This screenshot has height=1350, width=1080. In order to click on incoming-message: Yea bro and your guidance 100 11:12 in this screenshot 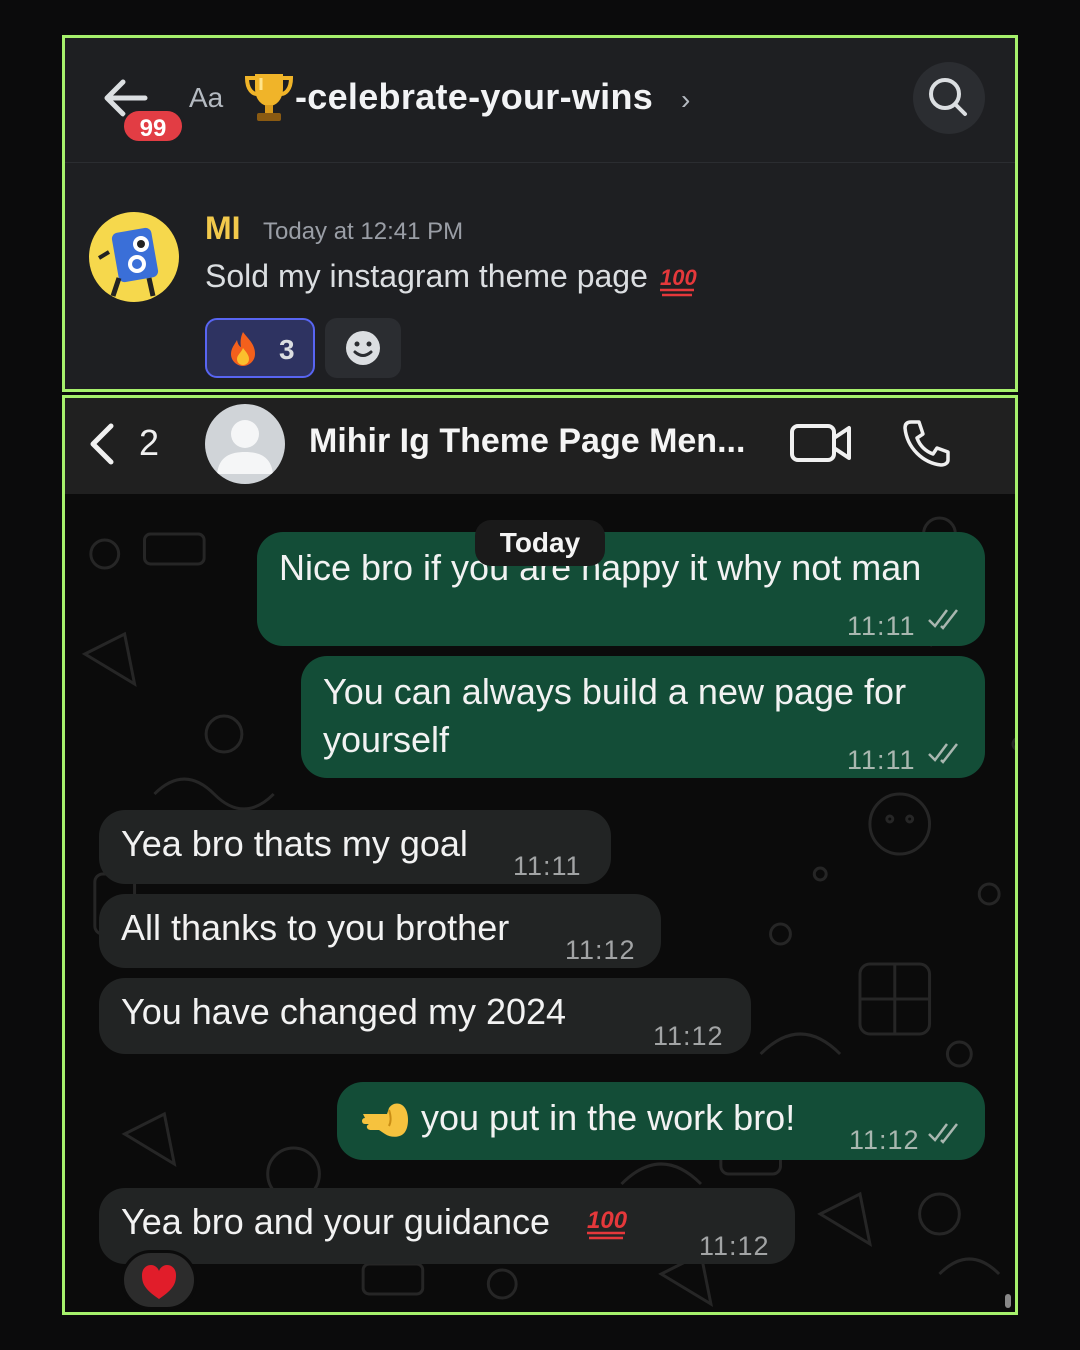, I will do `click(447, 1226)`.